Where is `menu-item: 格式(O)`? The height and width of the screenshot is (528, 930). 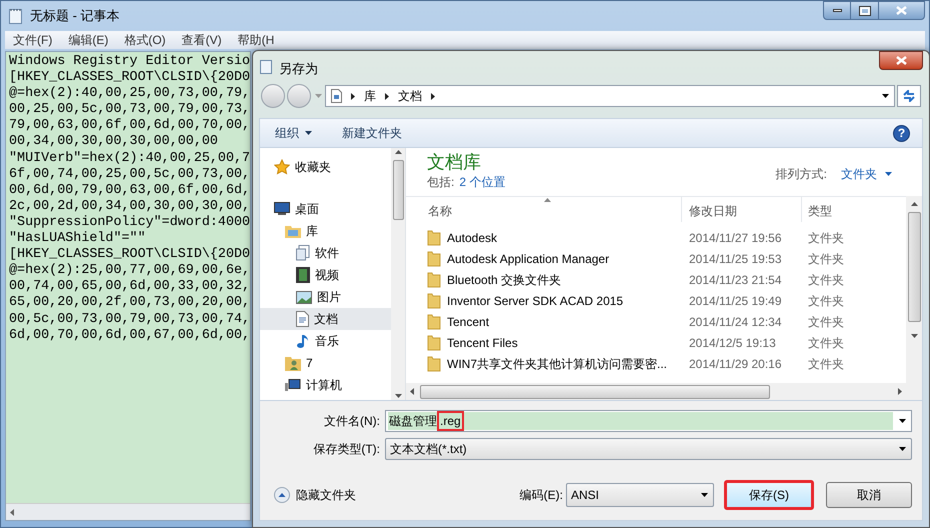 menu-item: 格式(O) is located at coordinates (145, 40).